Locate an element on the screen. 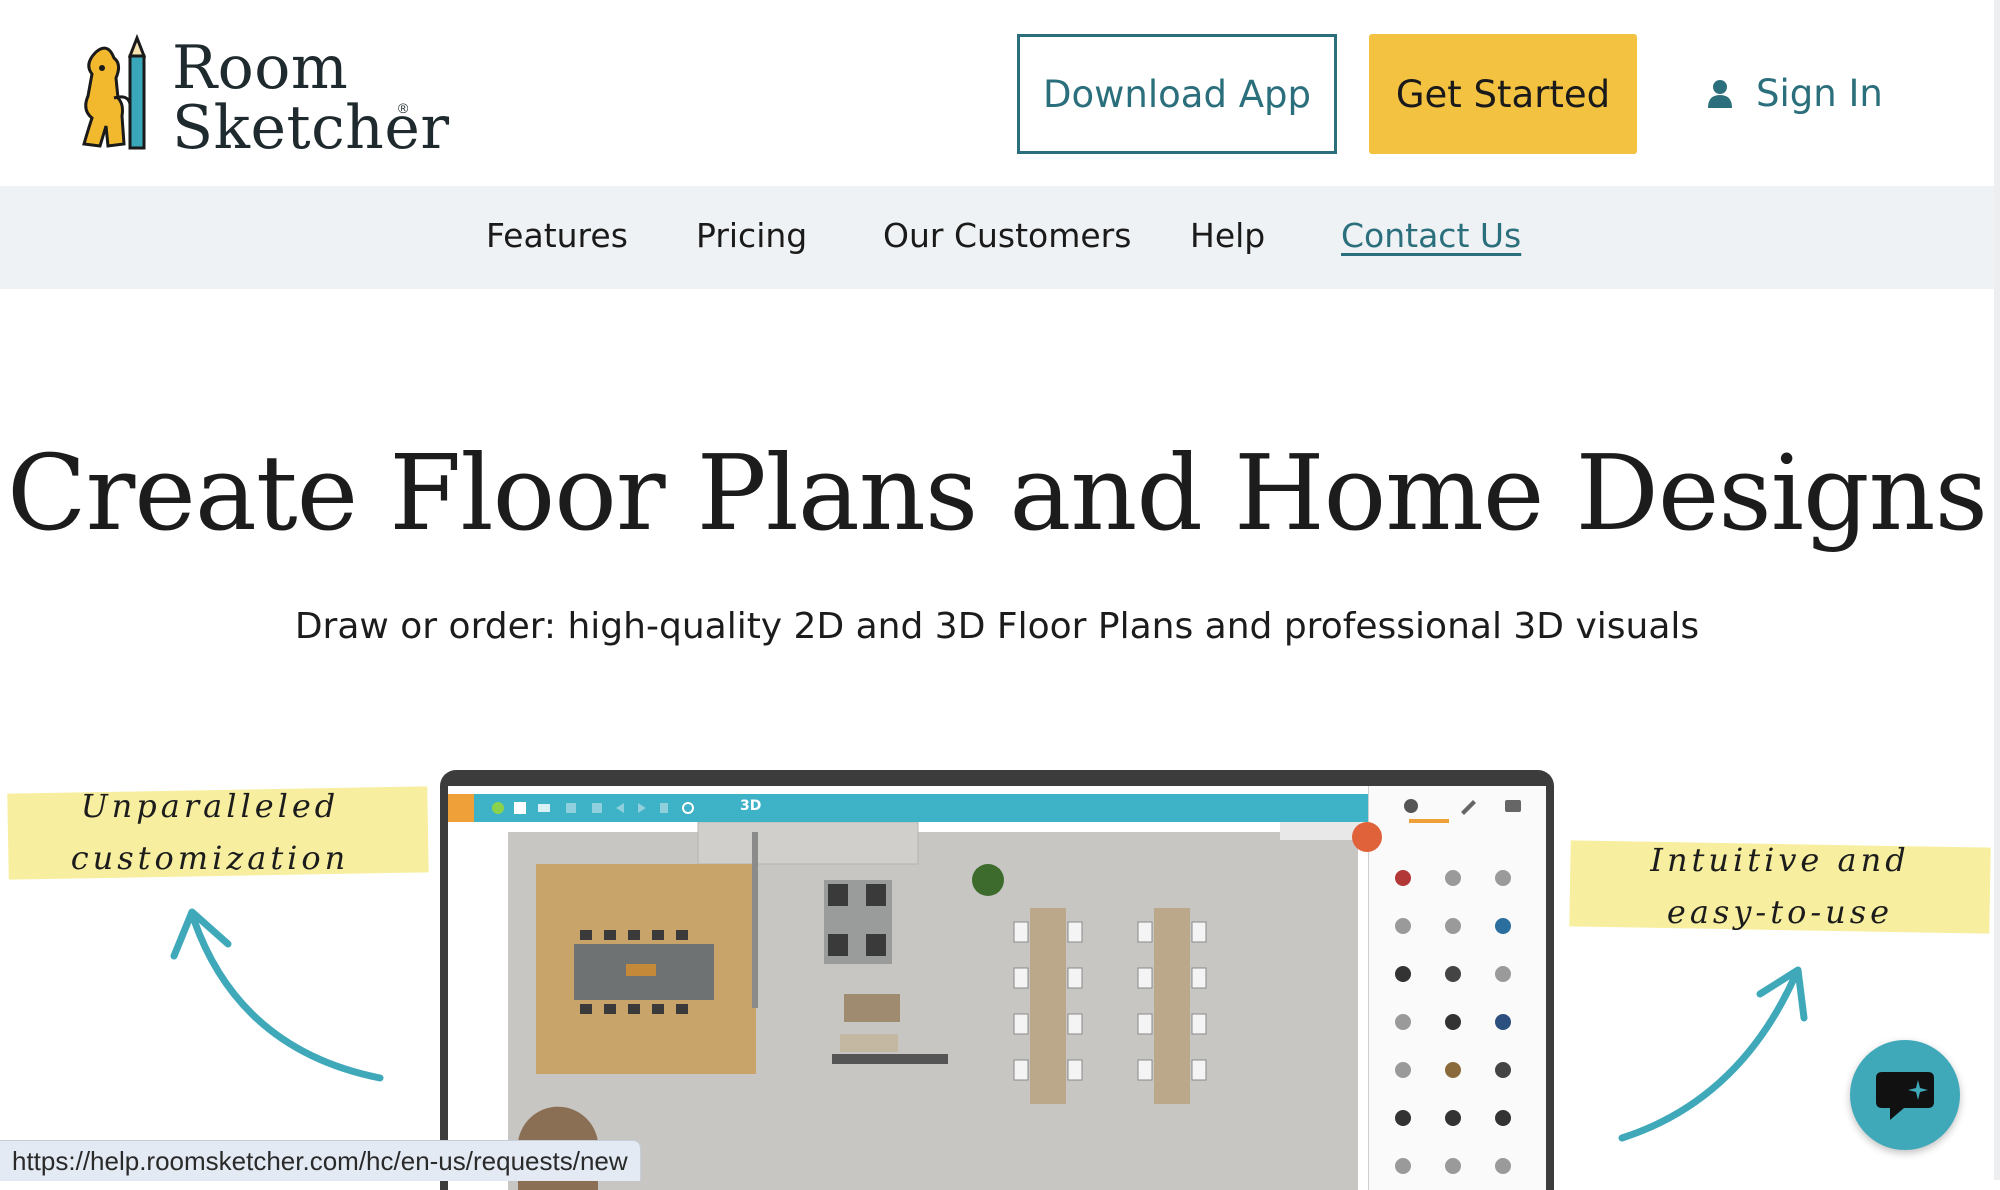  callout-left-text: Unparalleled customization is located at coordinates (210, 832).